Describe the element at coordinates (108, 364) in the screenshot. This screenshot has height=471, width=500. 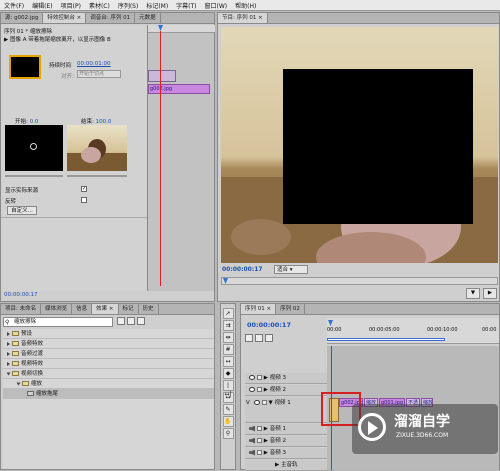
I see `effects-tree-item: 视频特效` at that location.